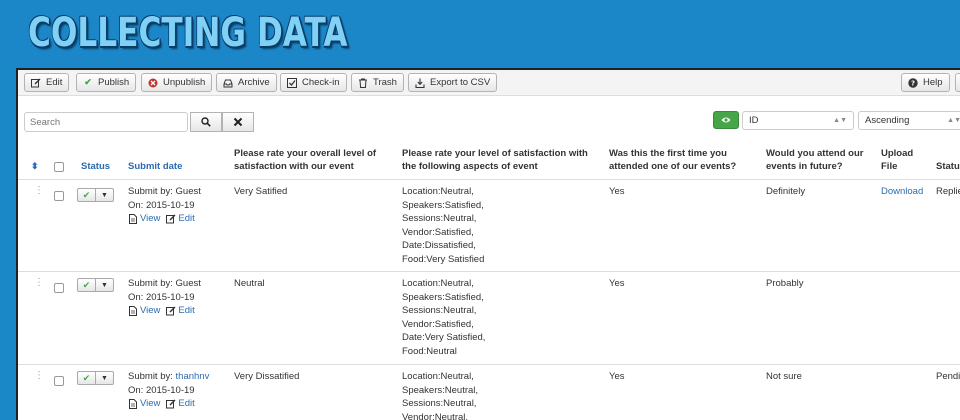  Describe the element at coordinates (786, 191) in the screenshot. I see `attend-future: Definitely` at that location.